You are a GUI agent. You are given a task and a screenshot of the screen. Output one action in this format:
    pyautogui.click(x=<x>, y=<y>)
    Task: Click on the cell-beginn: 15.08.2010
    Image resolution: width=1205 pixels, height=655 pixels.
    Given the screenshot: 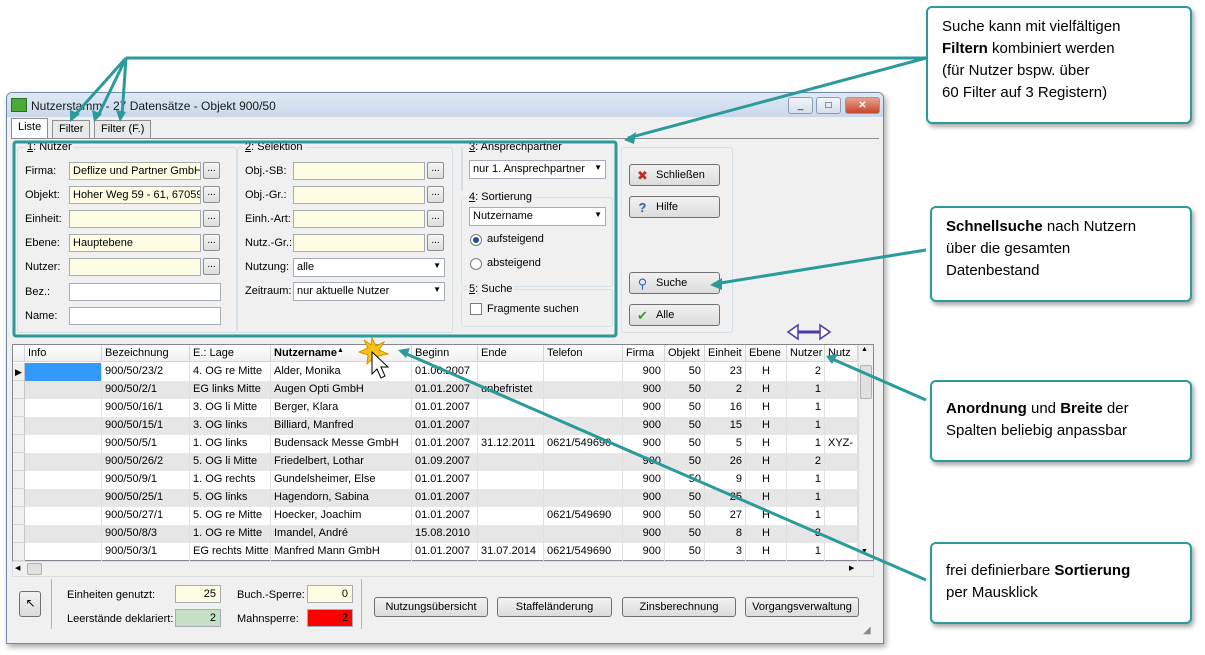 What is the action you would take?
    pyautogui.click(x=445, y=534)
    